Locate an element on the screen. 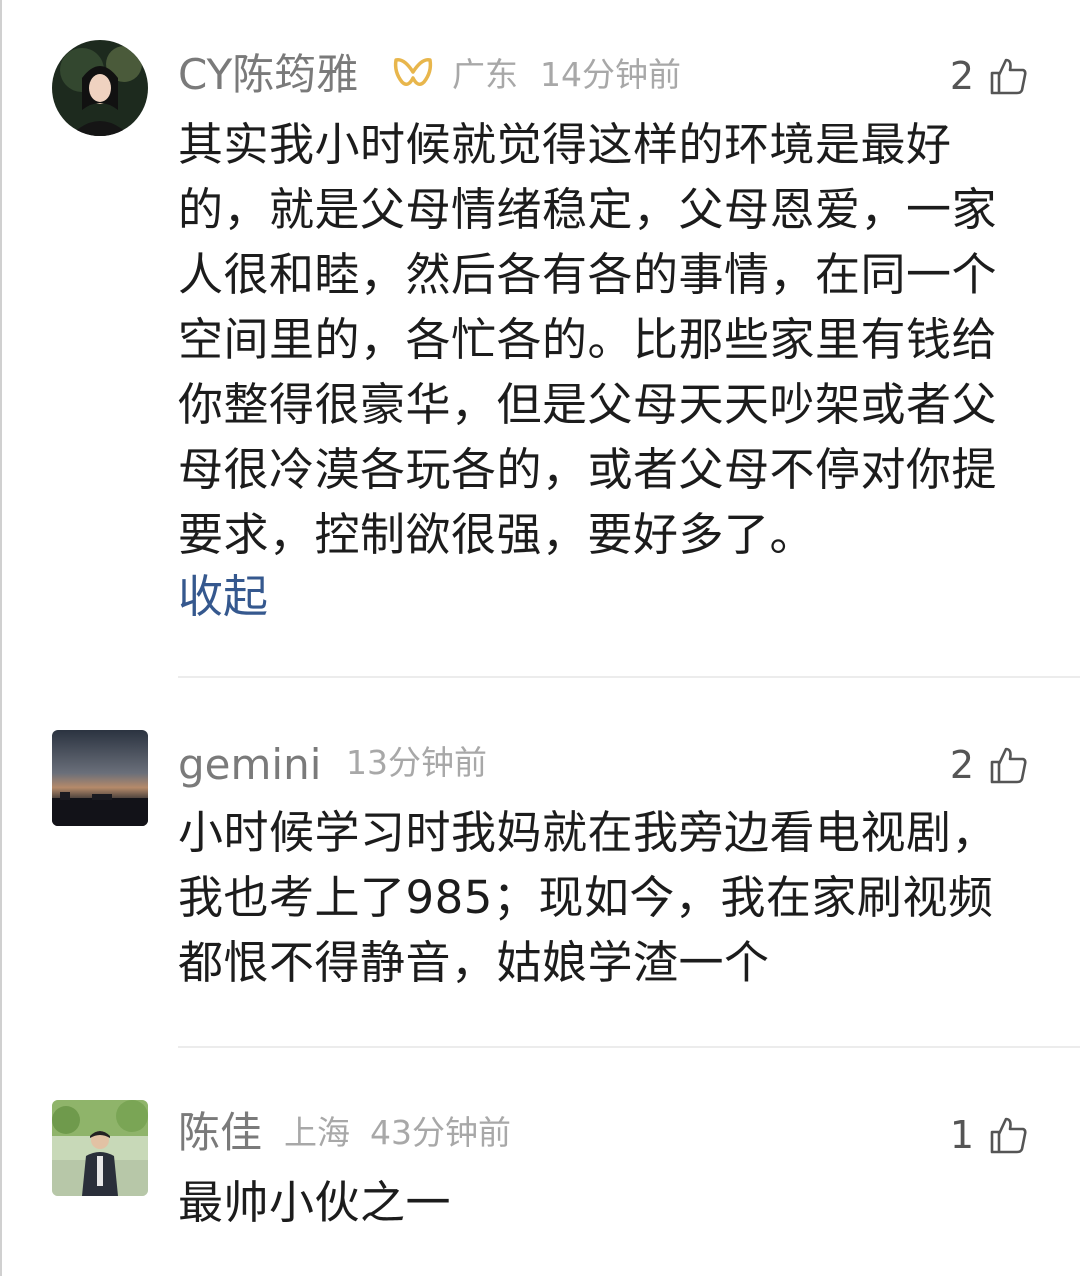 The width and height of the screenshot is (1080, 1276). comment-location: 广东 is located at coordinates (485, 74).